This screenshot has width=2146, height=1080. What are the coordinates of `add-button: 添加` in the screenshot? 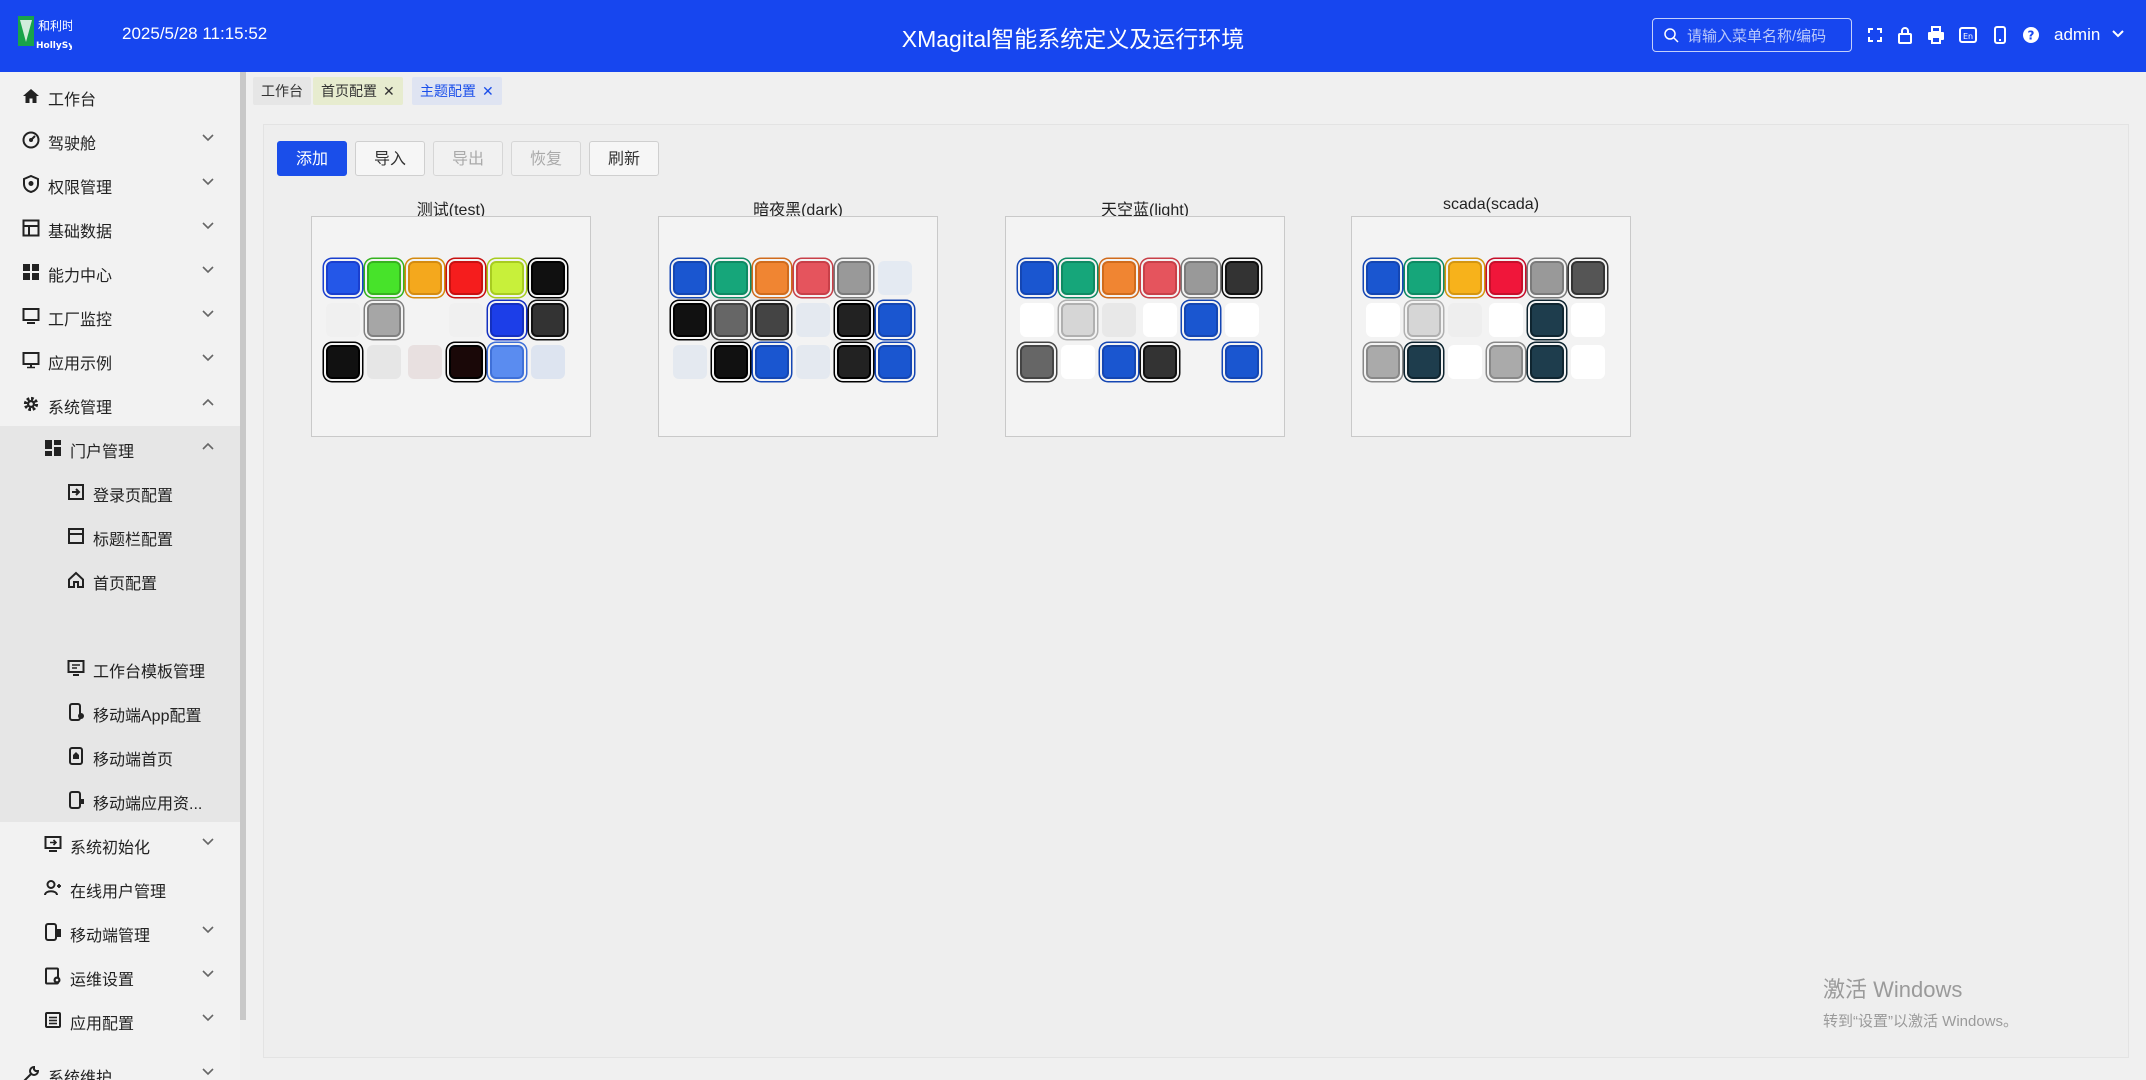 It's located at (312, 158).